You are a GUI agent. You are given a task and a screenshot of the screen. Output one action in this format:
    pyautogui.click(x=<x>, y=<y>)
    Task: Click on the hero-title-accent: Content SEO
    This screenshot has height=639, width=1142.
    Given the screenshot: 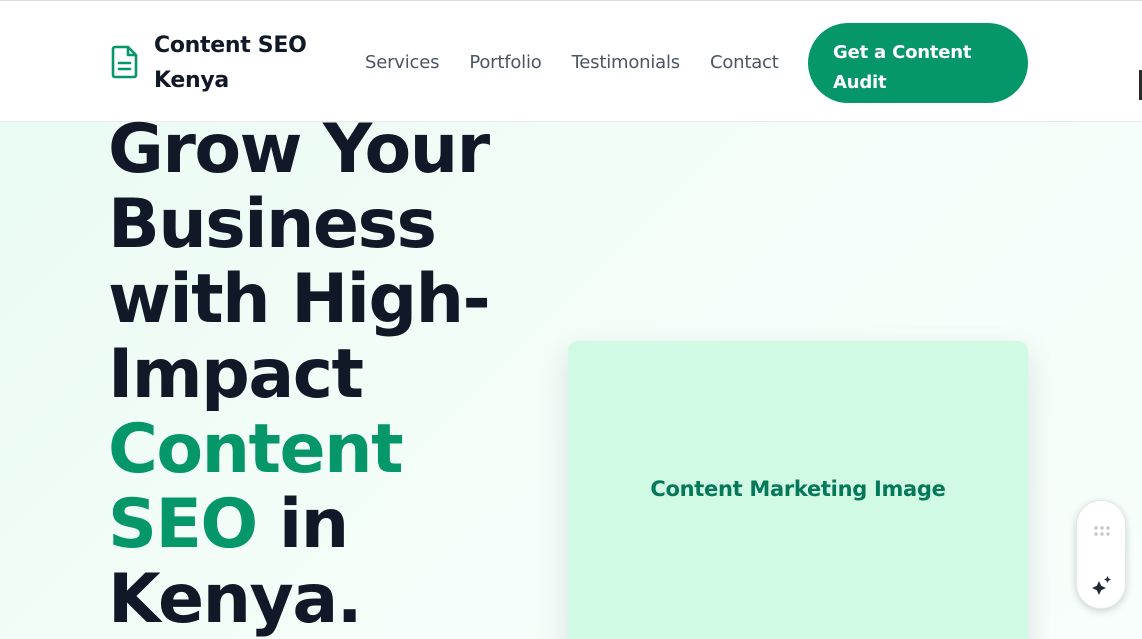 What is the action you would take?
    pyautogui.click(x=256, y=487)
    